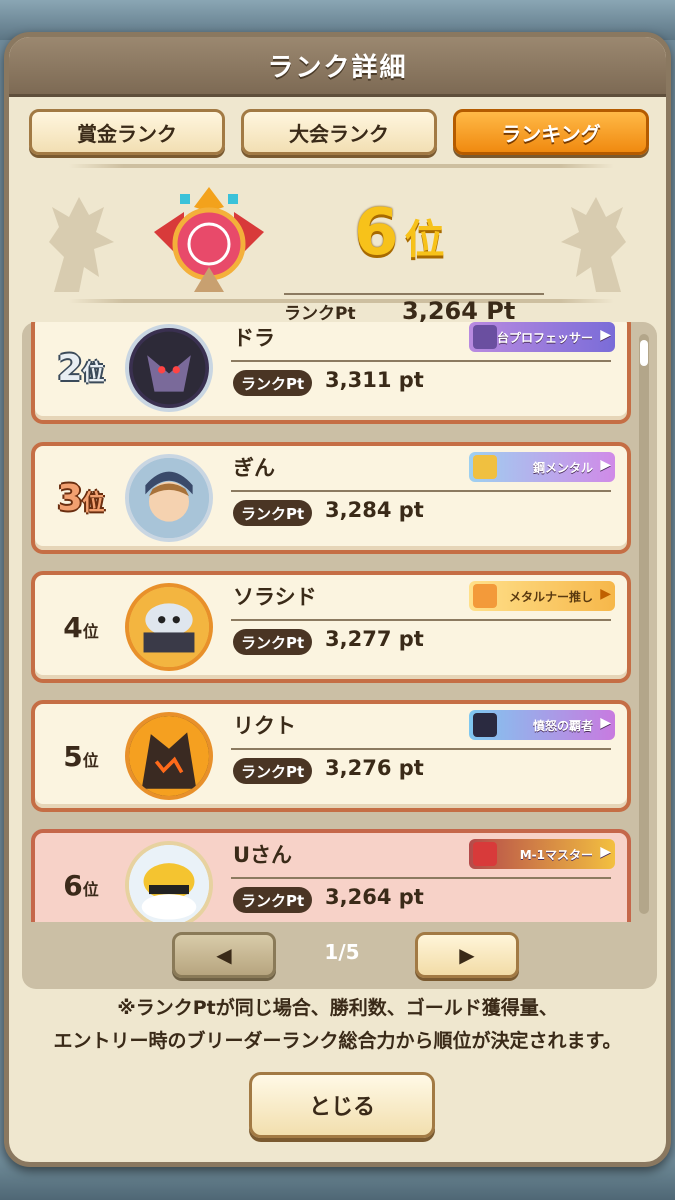 Image resolution: width=675 pixels, height=1200 pixels. I want to click on rank-cell: 6位, so click(81, 877).